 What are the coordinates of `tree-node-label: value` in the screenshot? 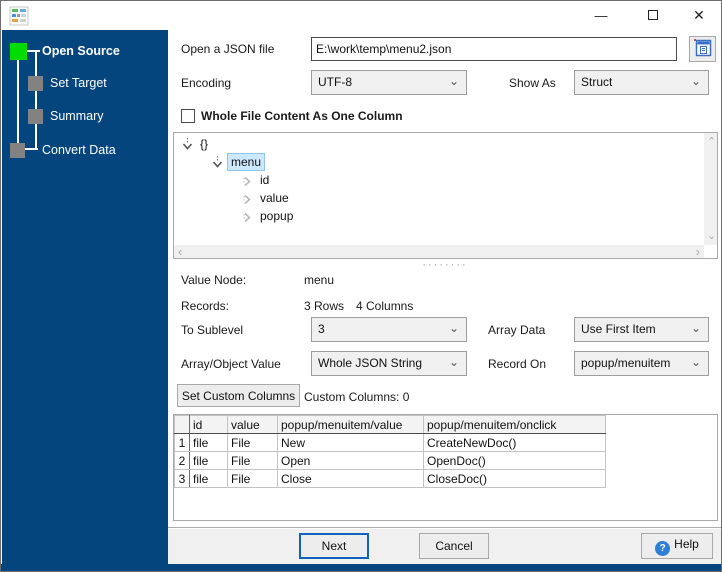 It's located at (274, 198).